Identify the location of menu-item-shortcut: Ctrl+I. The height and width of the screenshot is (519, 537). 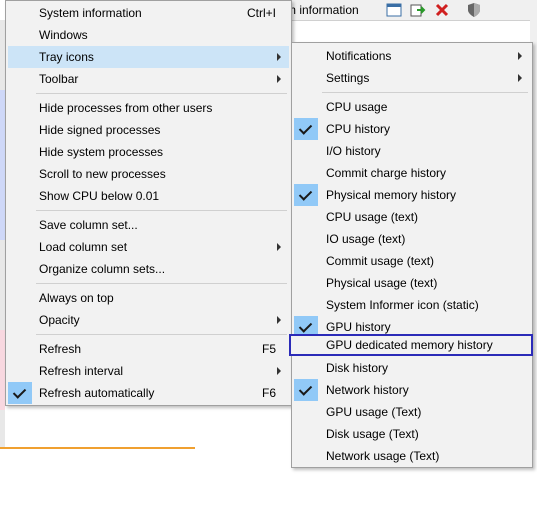
(261, 13).